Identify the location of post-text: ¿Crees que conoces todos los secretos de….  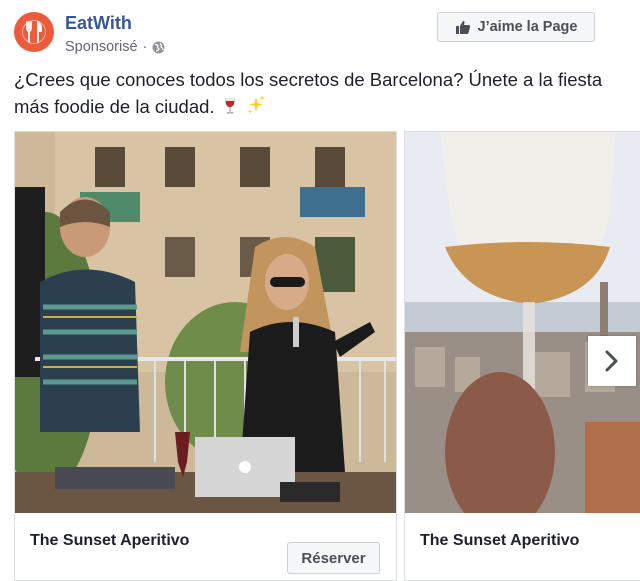
(320, 93).